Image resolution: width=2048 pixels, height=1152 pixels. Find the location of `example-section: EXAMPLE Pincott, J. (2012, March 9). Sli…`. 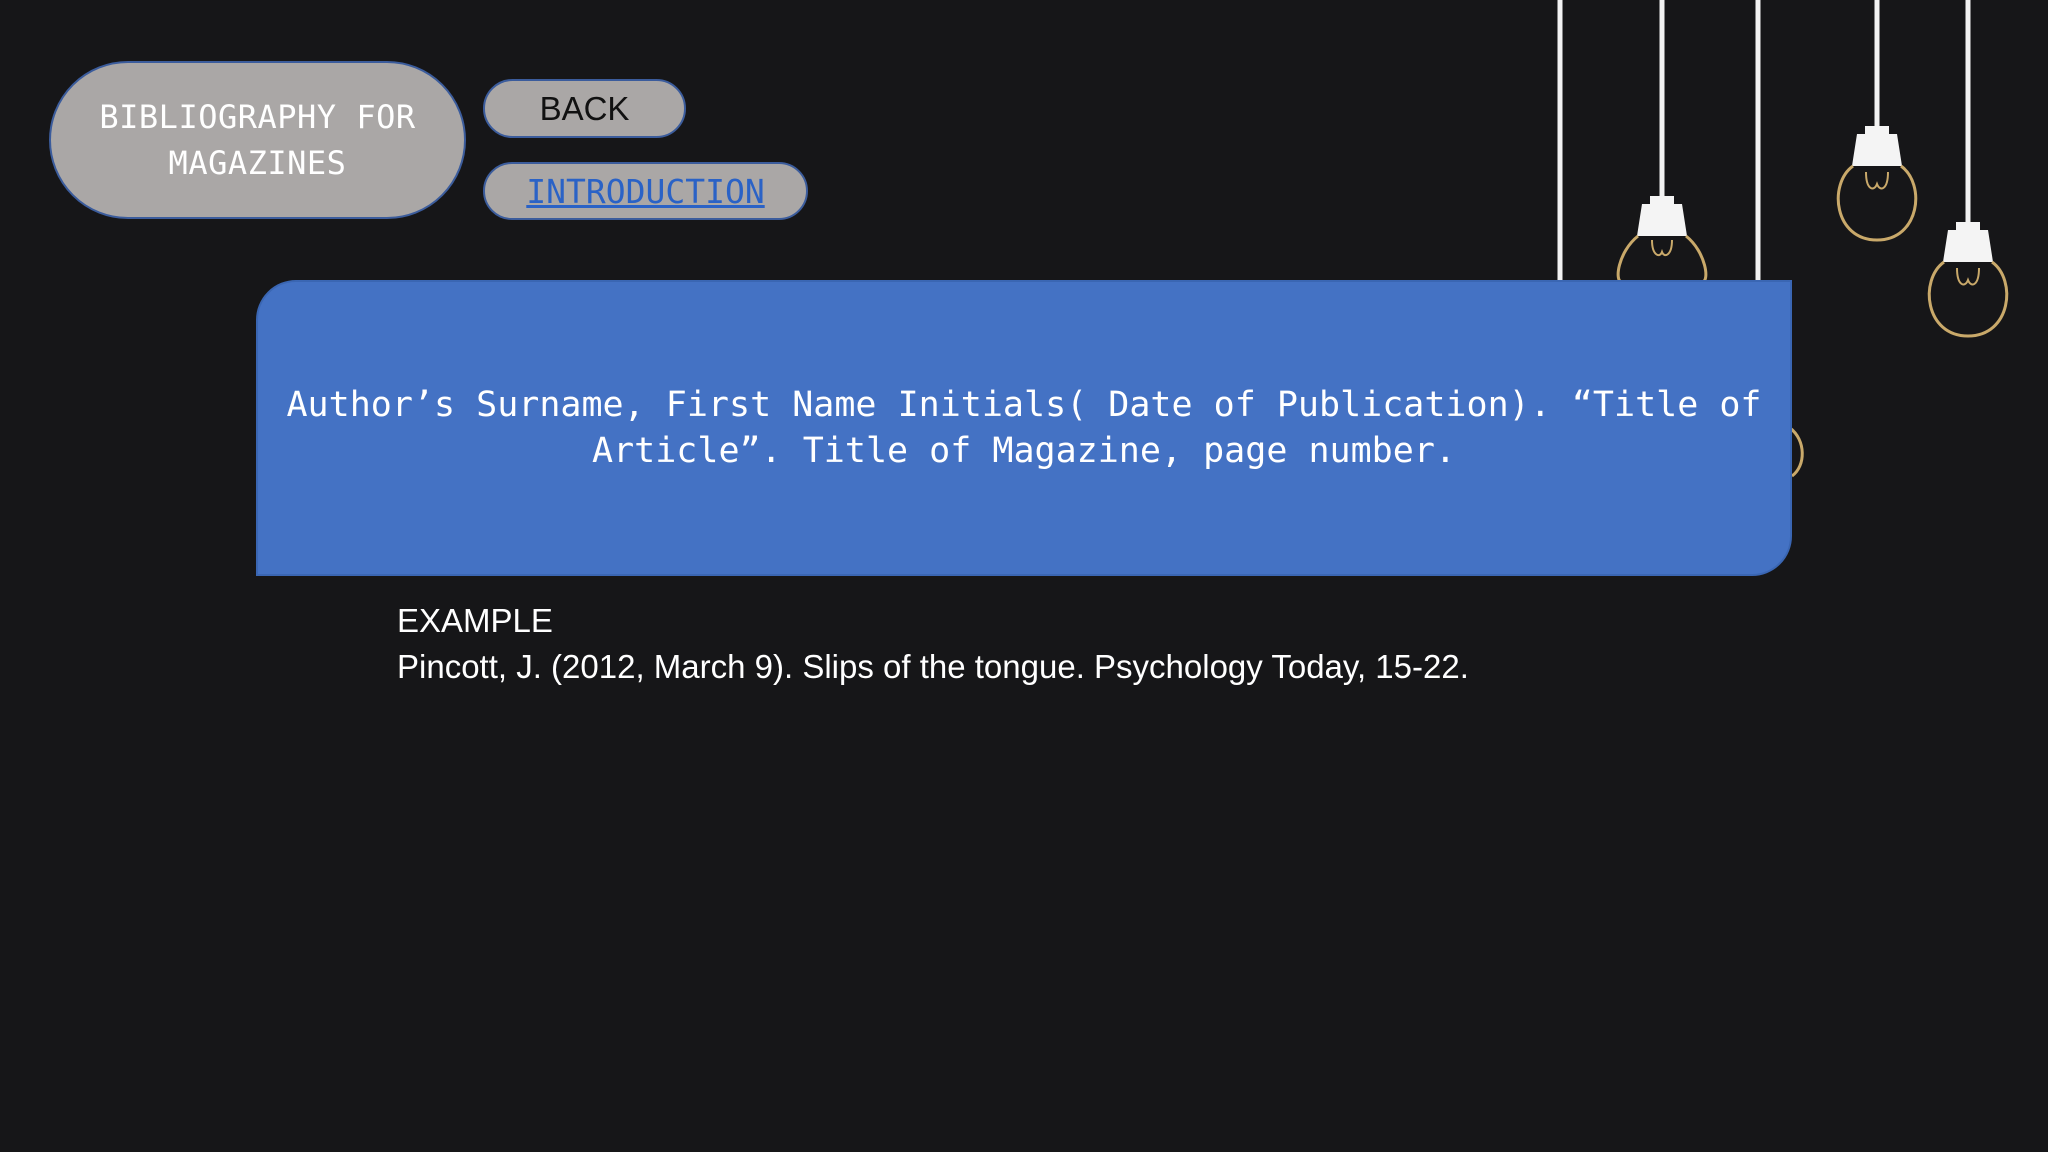

example-section: EXAMPLE Pincott, J. (2012, March 9). Sli… is located at coordinates (933, 644).